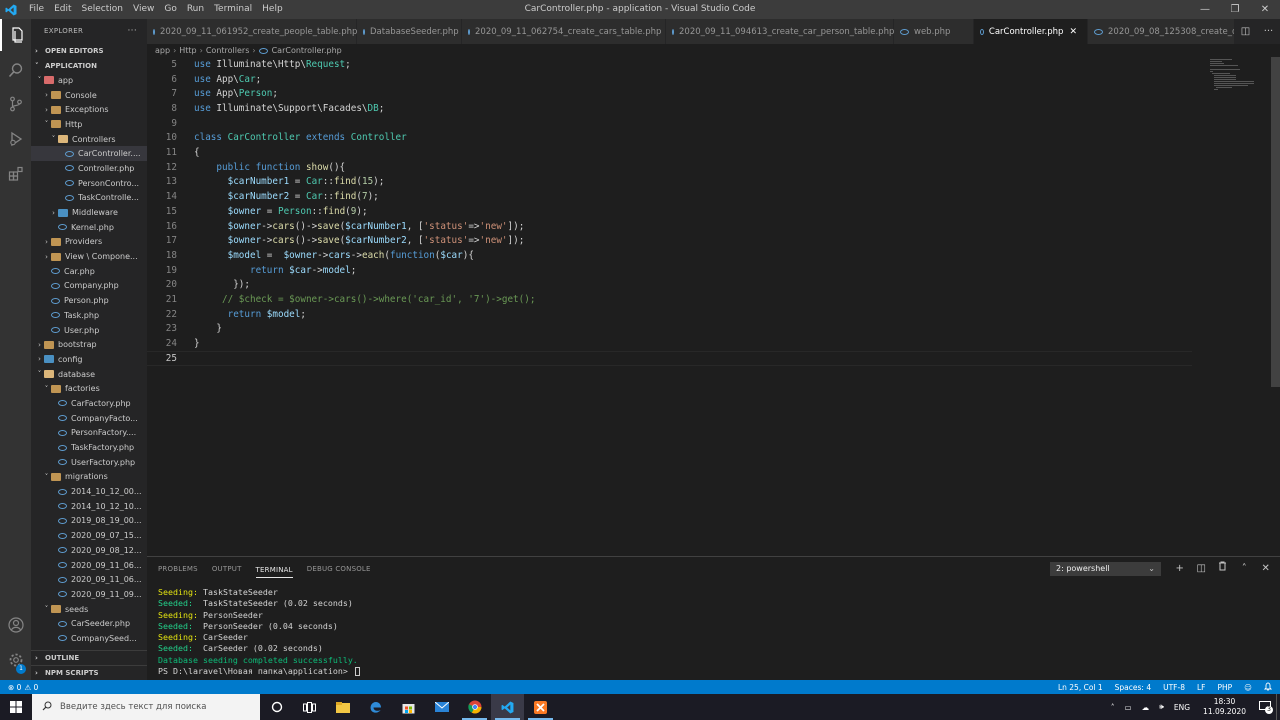 Image resolution: width=1280 pixels, height=720 pixels. Describe the element at coordinates (1202, 569) in the screenshot. I see `split-terminal-button: ◫` at that location.